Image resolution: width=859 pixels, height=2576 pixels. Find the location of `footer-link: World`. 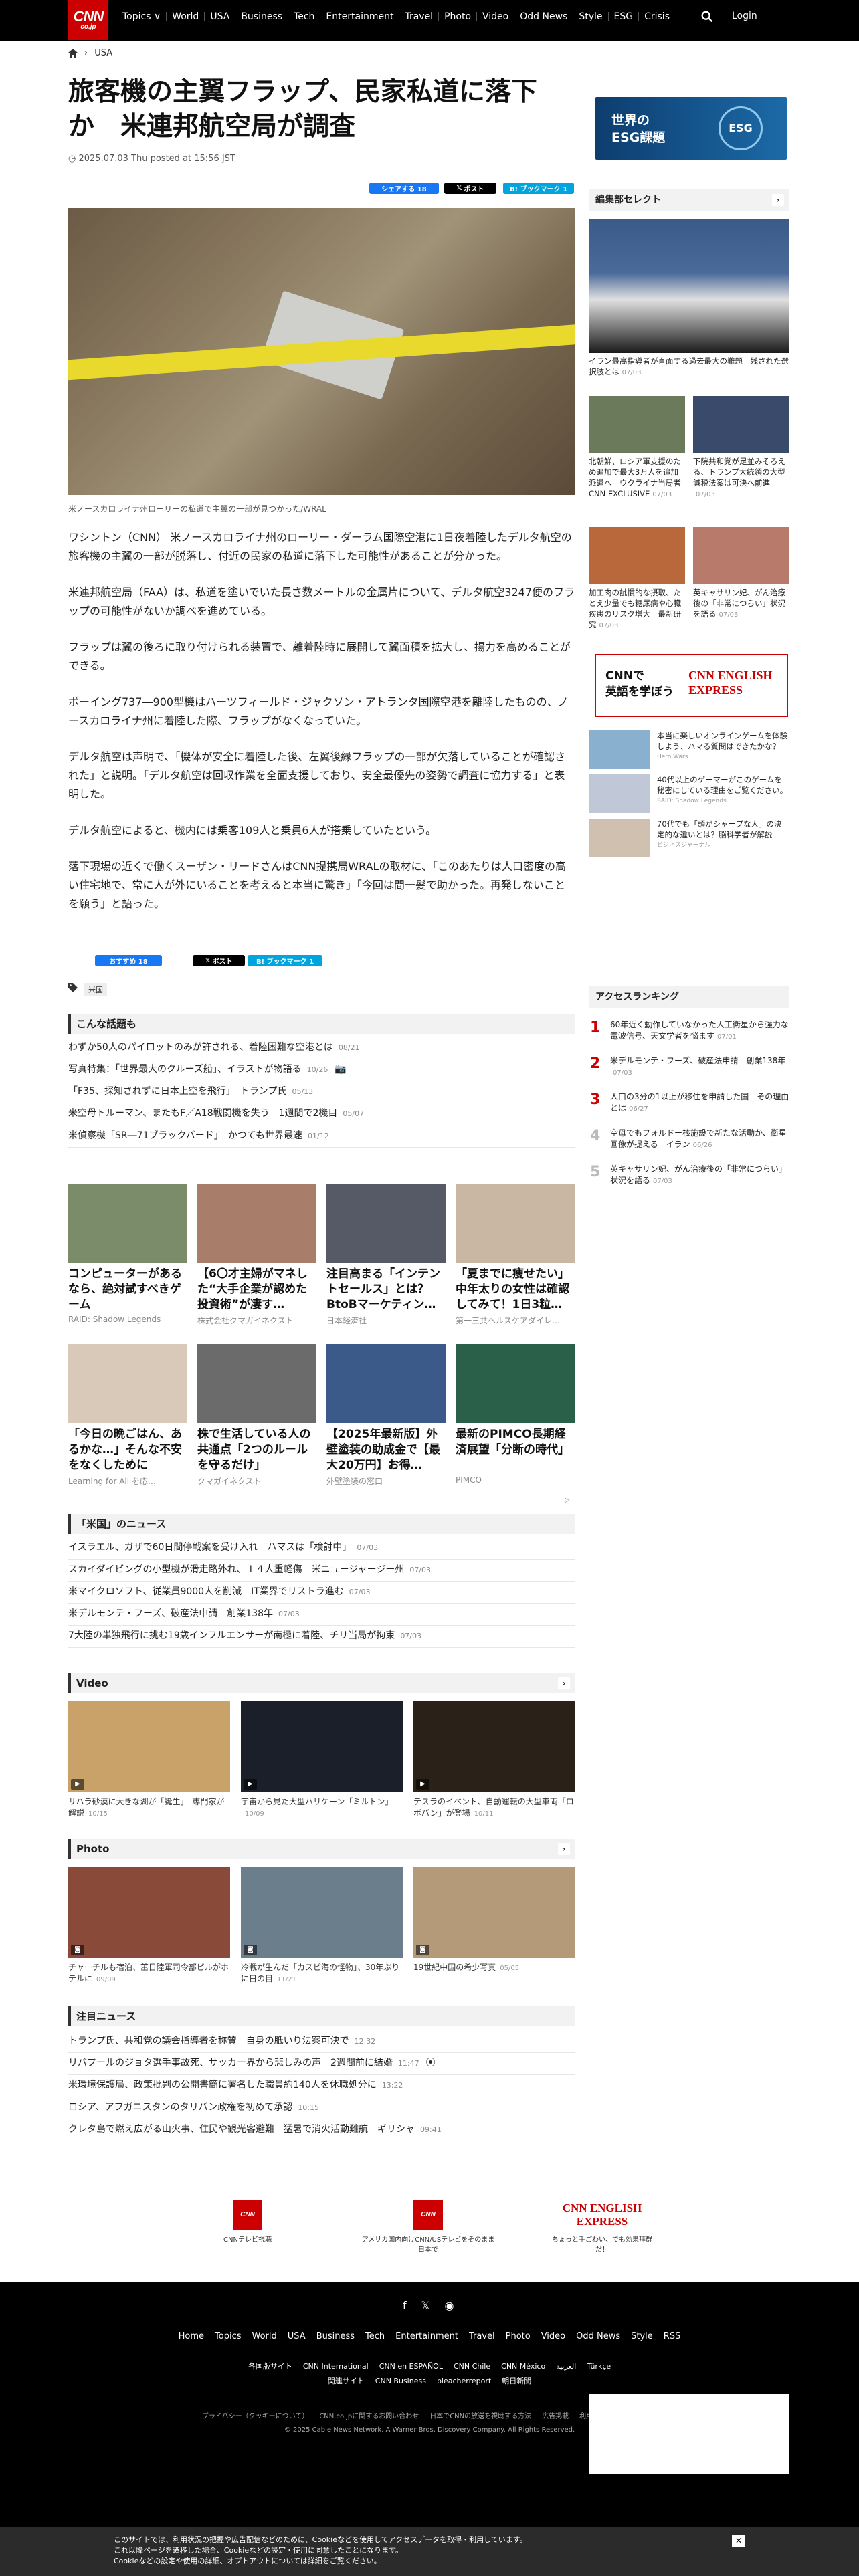

footer-link: World is located at coordinates (264, 2336).